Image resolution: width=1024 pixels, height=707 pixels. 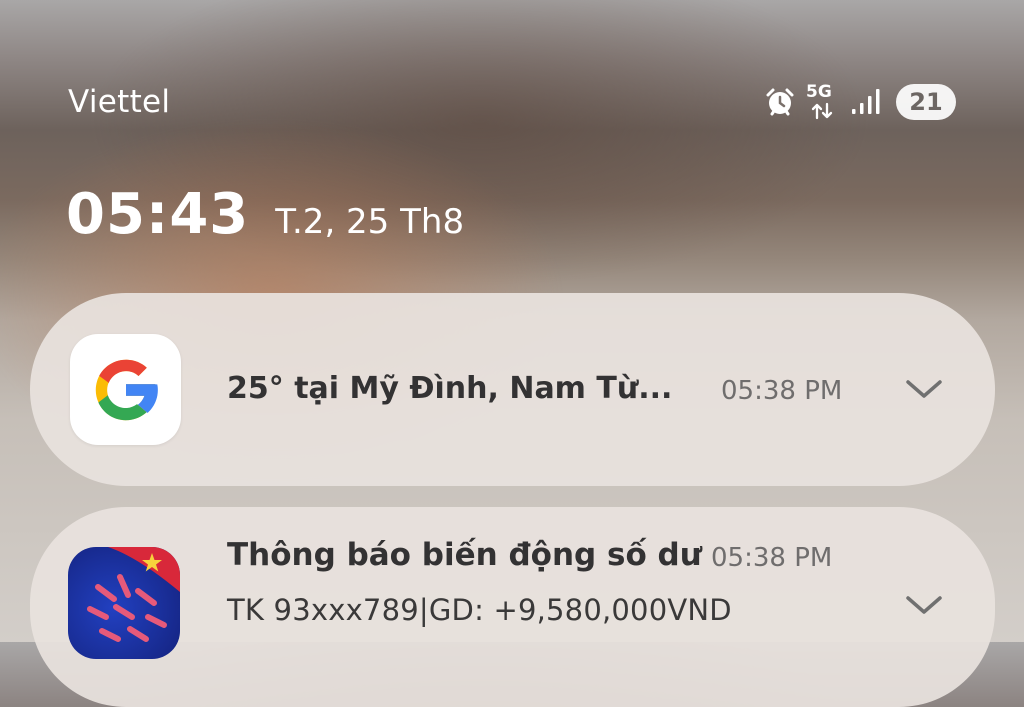 I want to click on network-5g-icon: 5G, so click(x=823, y=102).